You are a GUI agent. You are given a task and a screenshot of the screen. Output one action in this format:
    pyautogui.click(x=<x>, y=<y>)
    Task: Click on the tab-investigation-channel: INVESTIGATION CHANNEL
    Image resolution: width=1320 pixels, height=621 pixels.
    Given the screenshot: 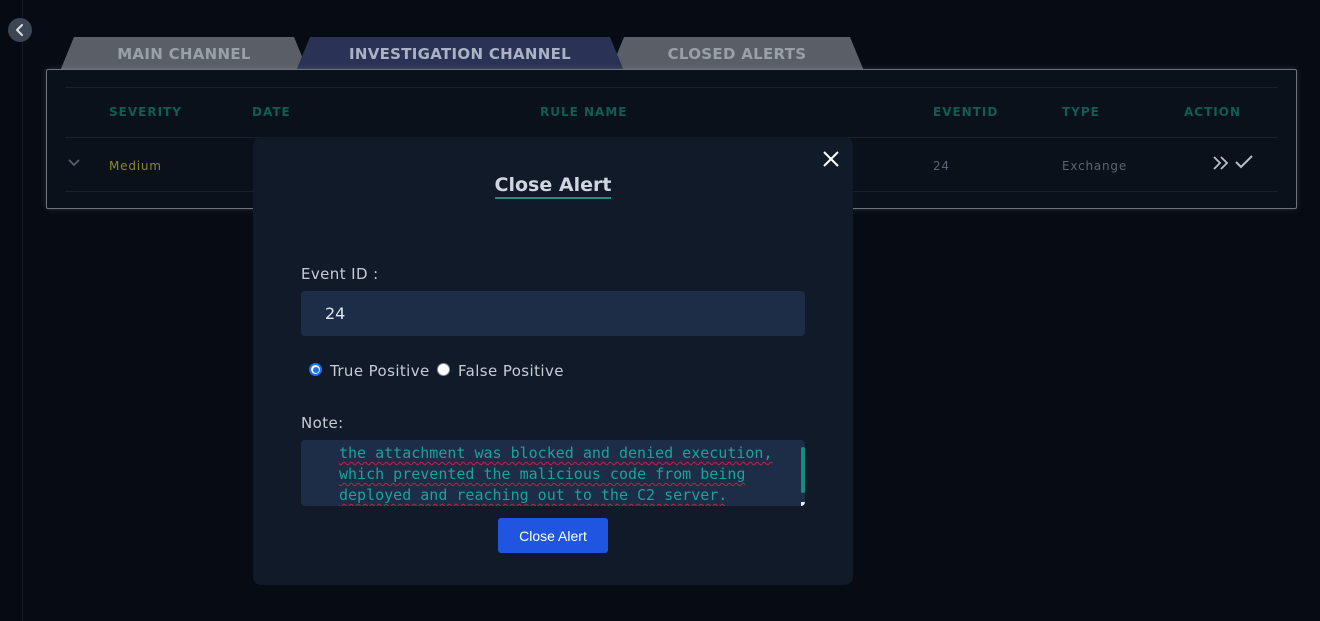 What is the action you would take?
    pyautogui.click(x=460, y=54)
    